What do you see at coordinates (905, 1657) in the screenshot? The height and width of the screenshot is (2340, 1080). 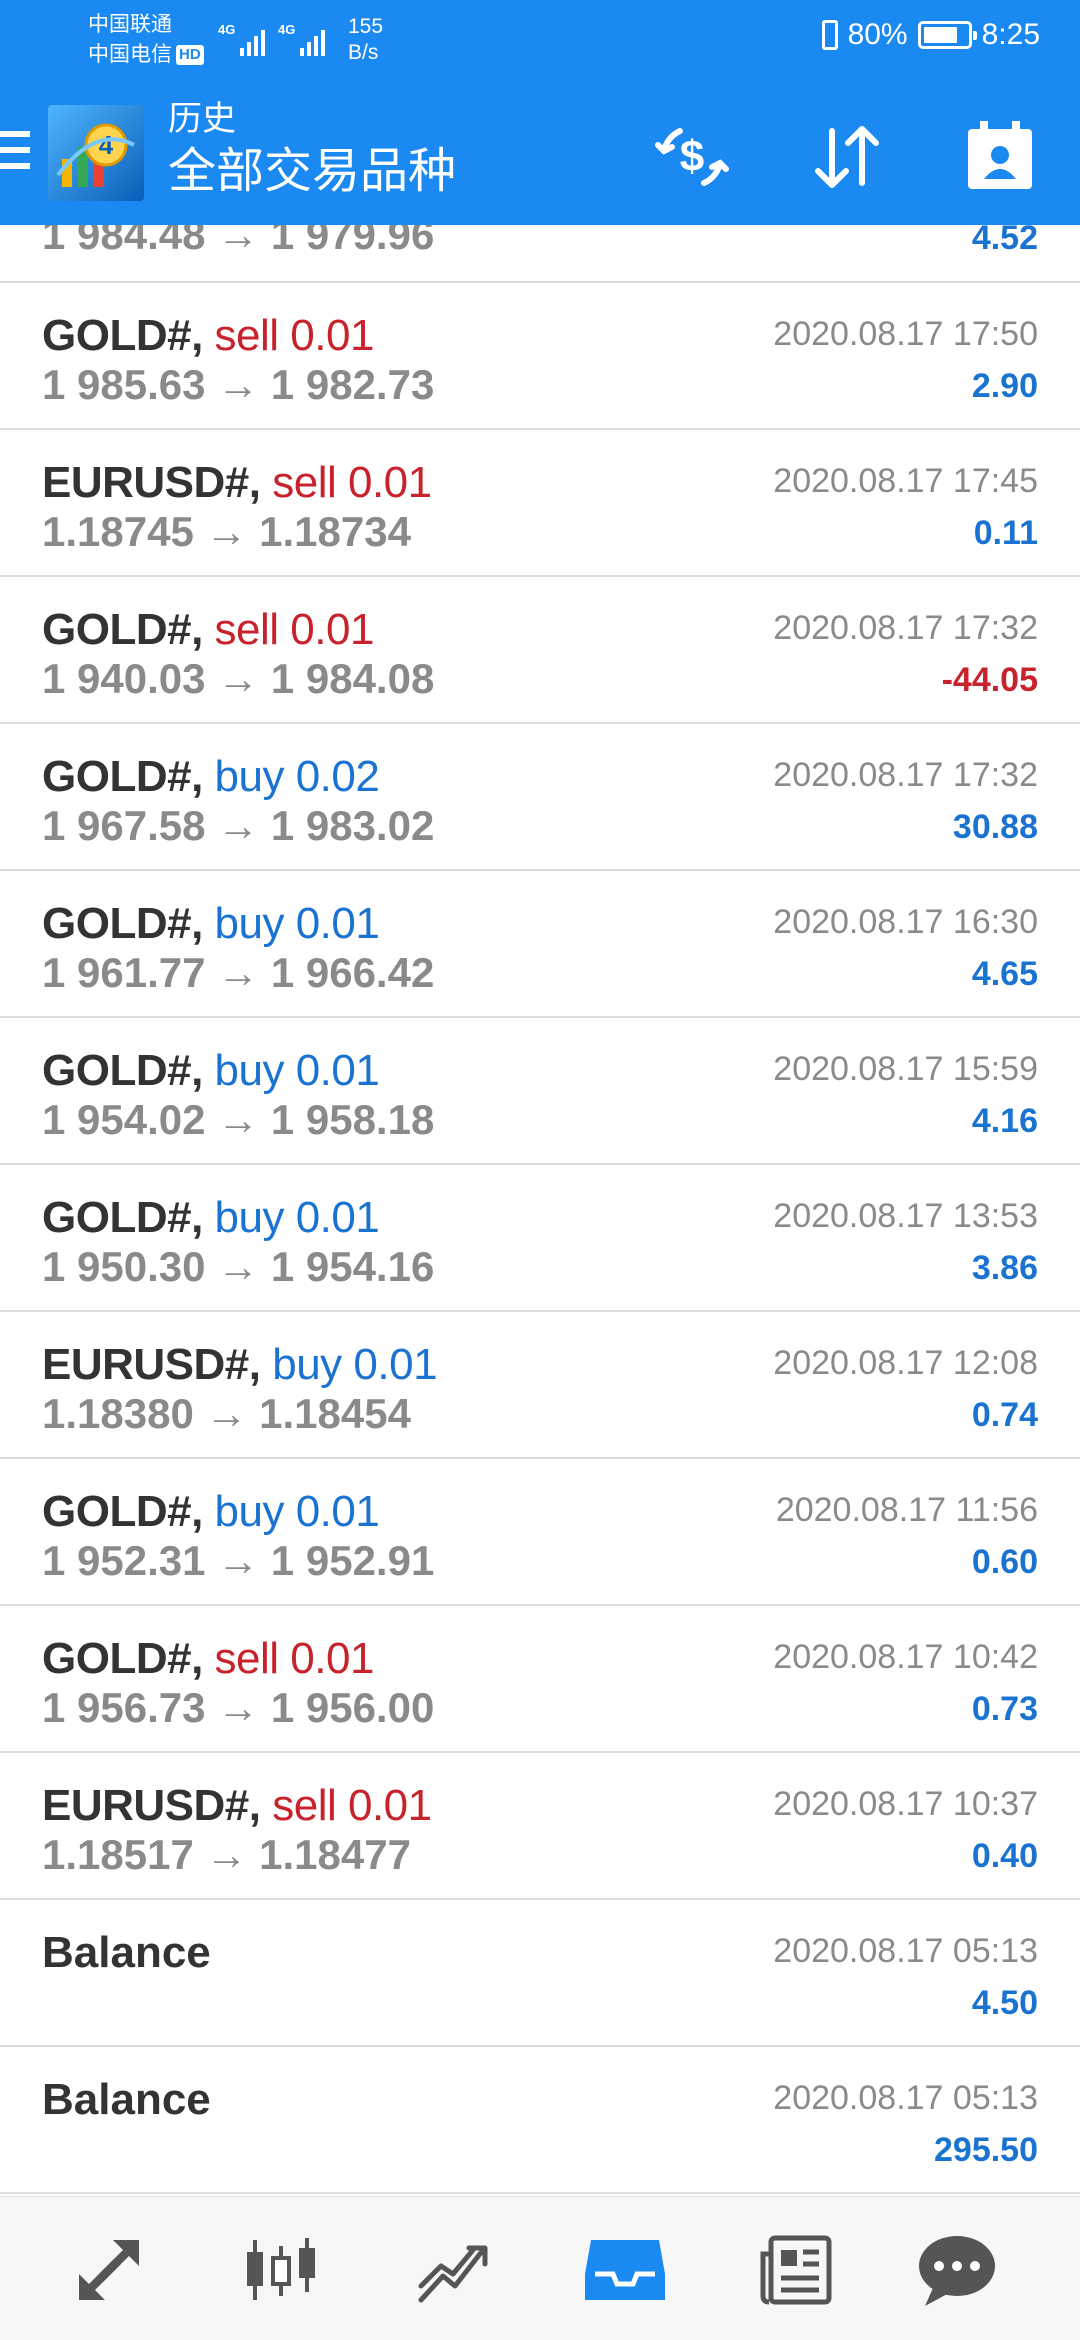 I see `trade-time: 2020.08.17 10:42` at bounding box center [905, 1657].